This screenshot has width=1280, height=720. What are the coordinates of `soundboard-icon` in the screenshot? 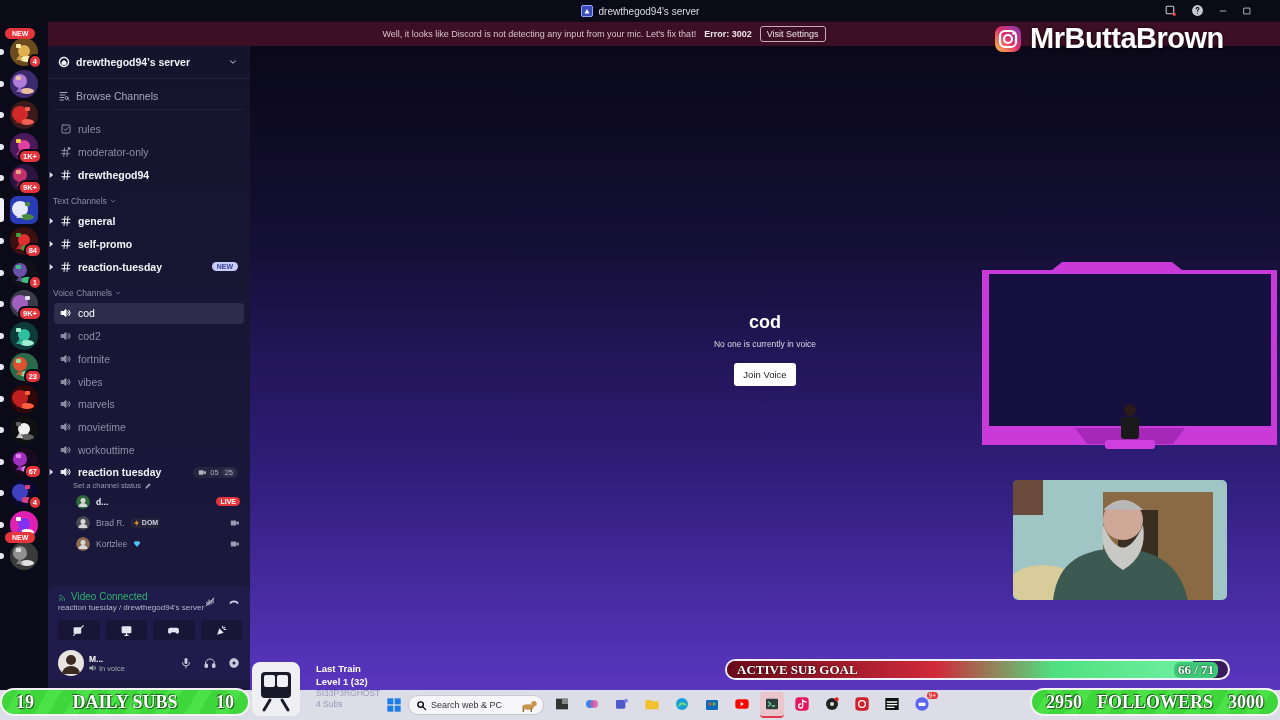 It's located at (221, 630).